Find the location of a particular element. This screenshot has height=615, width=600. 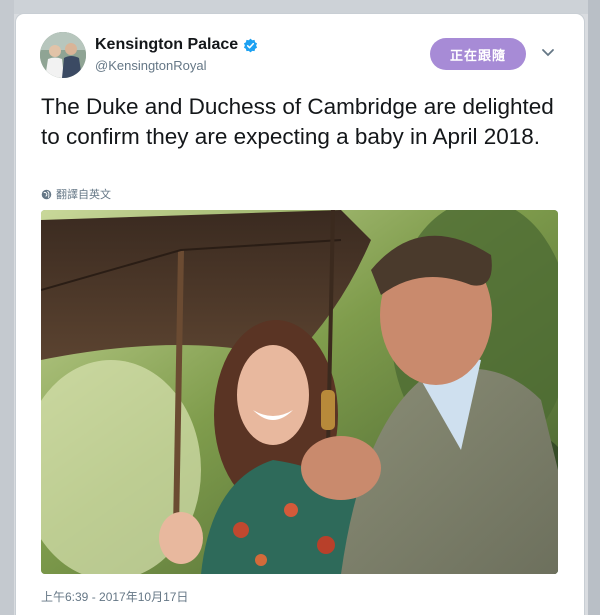

account-handle: @KensingtonRoyal is located at coordinates (150, 65).